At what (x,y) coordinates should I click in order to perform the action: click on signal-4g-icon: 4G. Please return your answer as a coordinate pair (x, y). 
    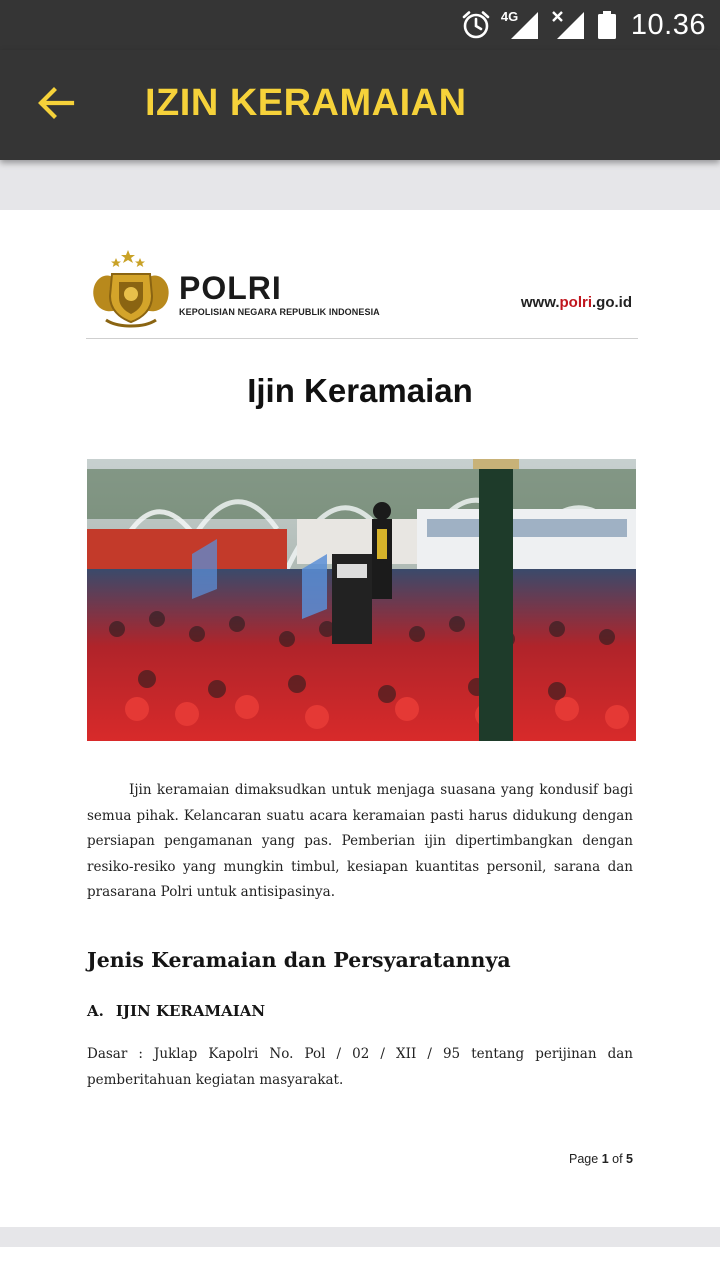
    Looking at the image, I should click on (519, 24).